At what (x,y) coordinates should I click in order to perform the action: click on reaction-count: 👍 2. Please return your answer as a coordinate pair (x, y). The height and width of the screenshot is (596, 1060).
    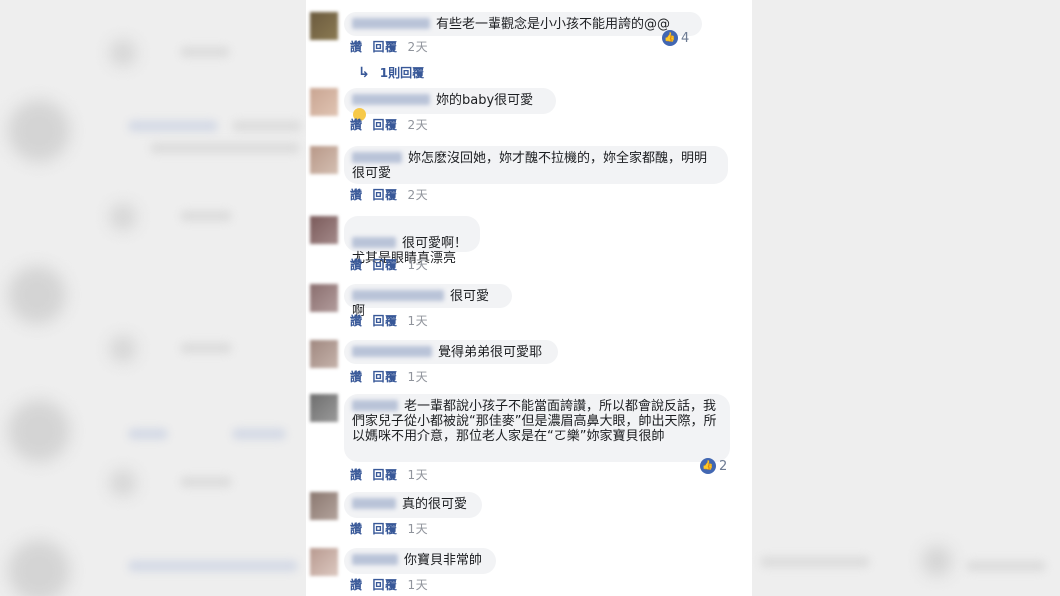
    Looking at the image, I should click on (713, 466).